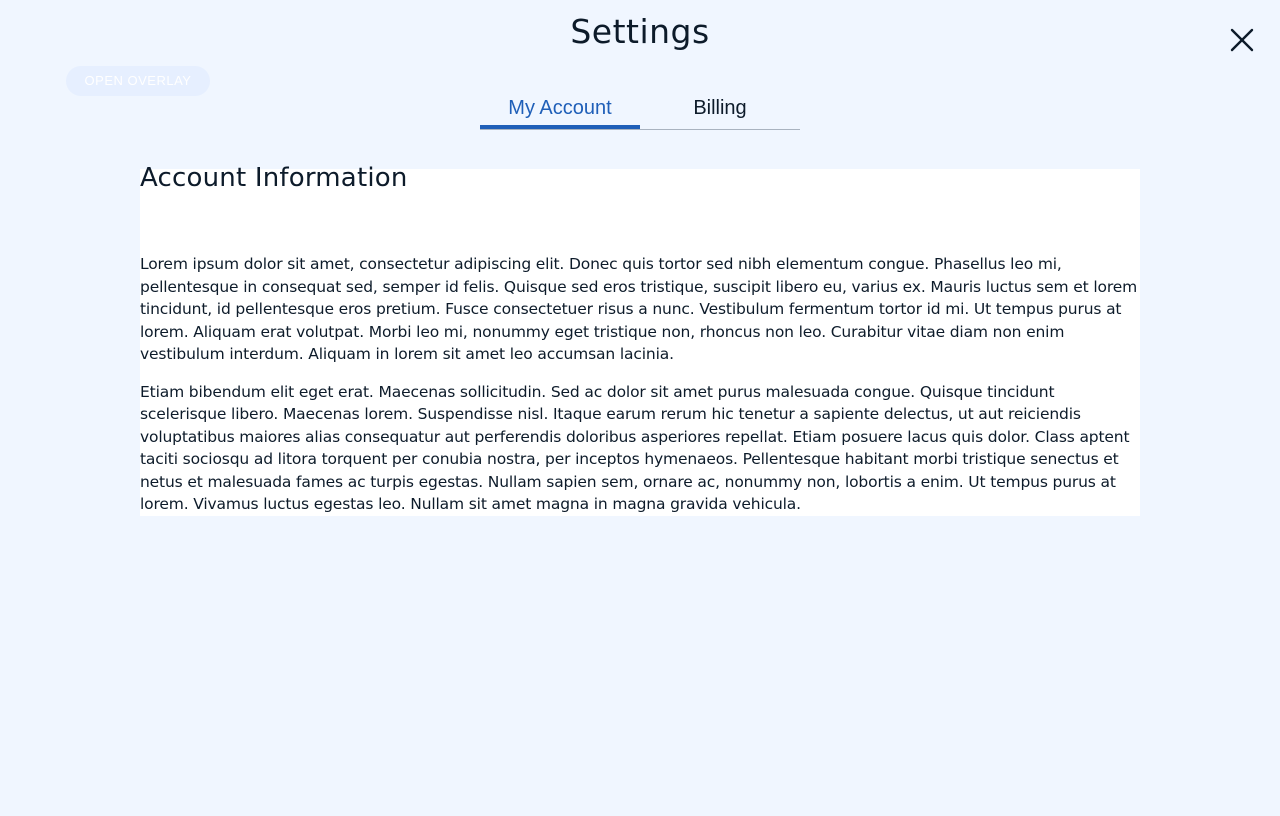  What do you see at coordinates (274, 178) in the screenshot?
I see `section-heading: Account Information` at bounding box center [274, 178].